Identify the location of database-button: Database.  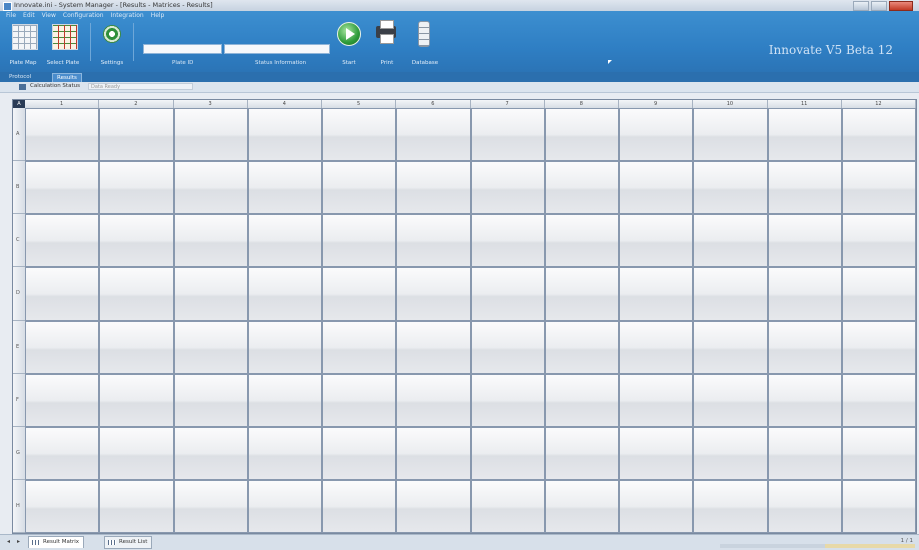
(425, 45).